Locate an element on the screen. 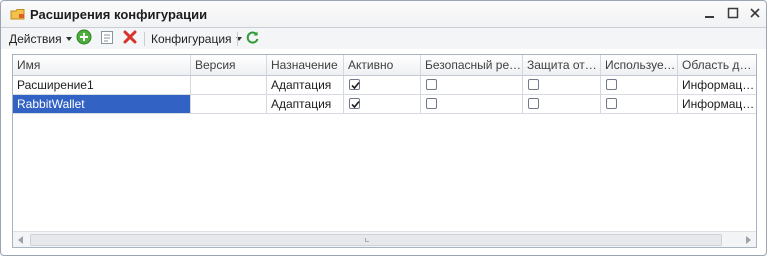  title-bar: Расширения конфигурации is located at coordinates (383, 14).